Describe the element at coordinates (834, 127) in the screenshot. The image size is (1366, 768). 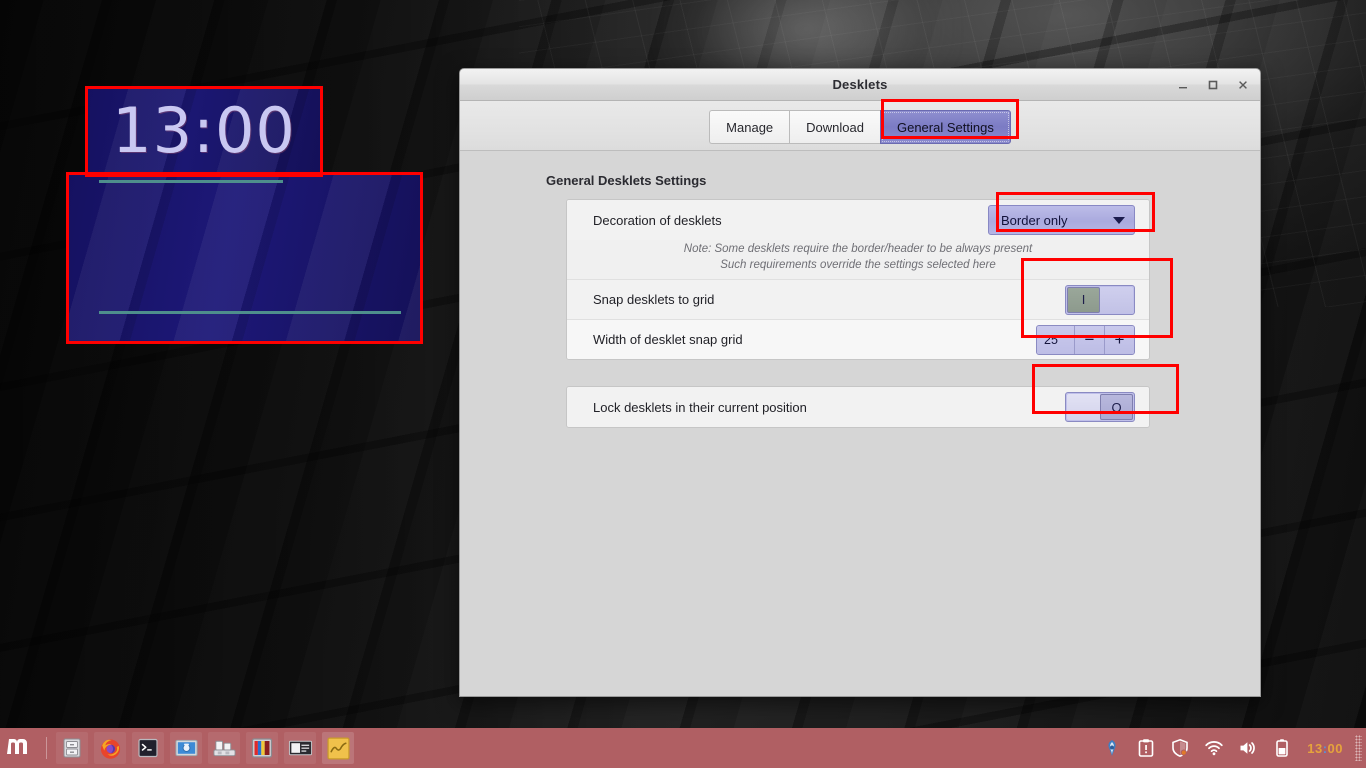
I see `tab-download: Download` at that location.